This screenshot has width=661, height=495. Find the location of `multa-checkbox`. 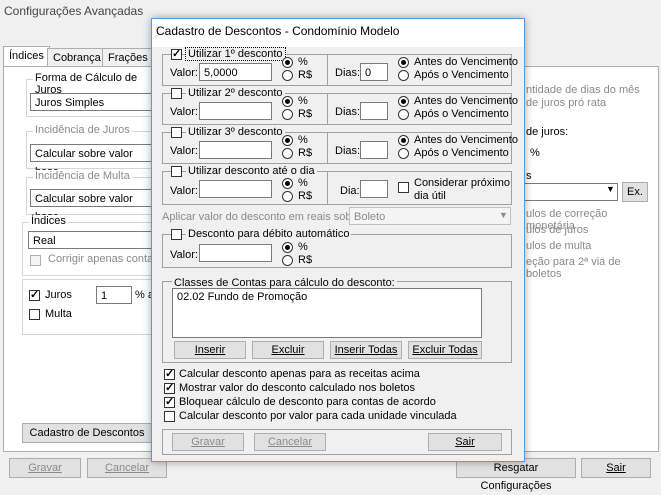

multa-checkbox is located at coordinates (34, 314).